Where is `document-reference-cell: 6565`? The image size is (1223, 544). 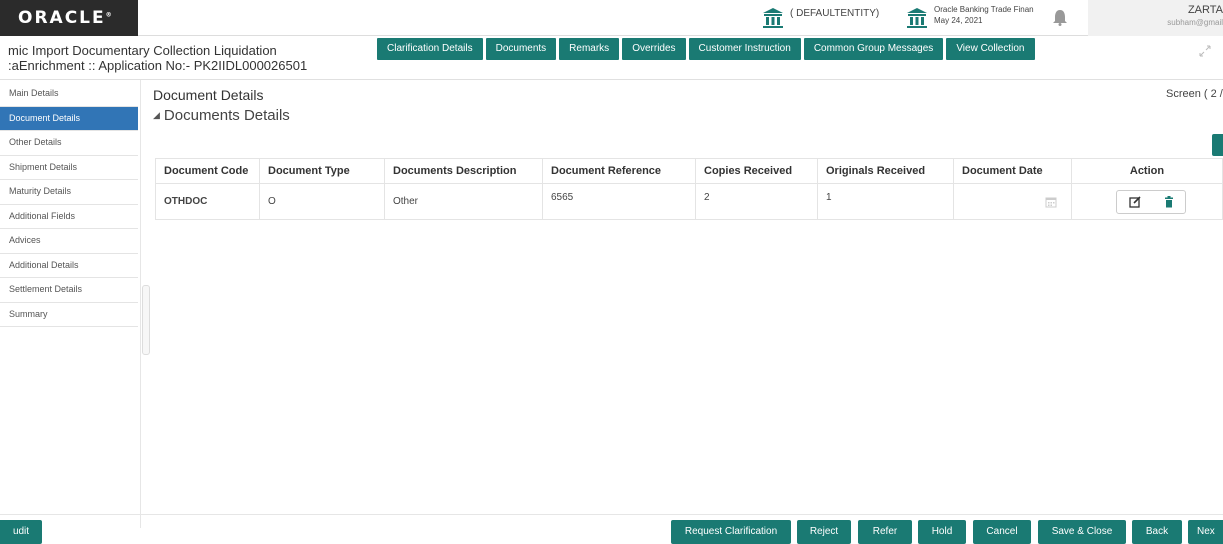
document-reference-cell: 6565 is located at coordinates (619, 201).